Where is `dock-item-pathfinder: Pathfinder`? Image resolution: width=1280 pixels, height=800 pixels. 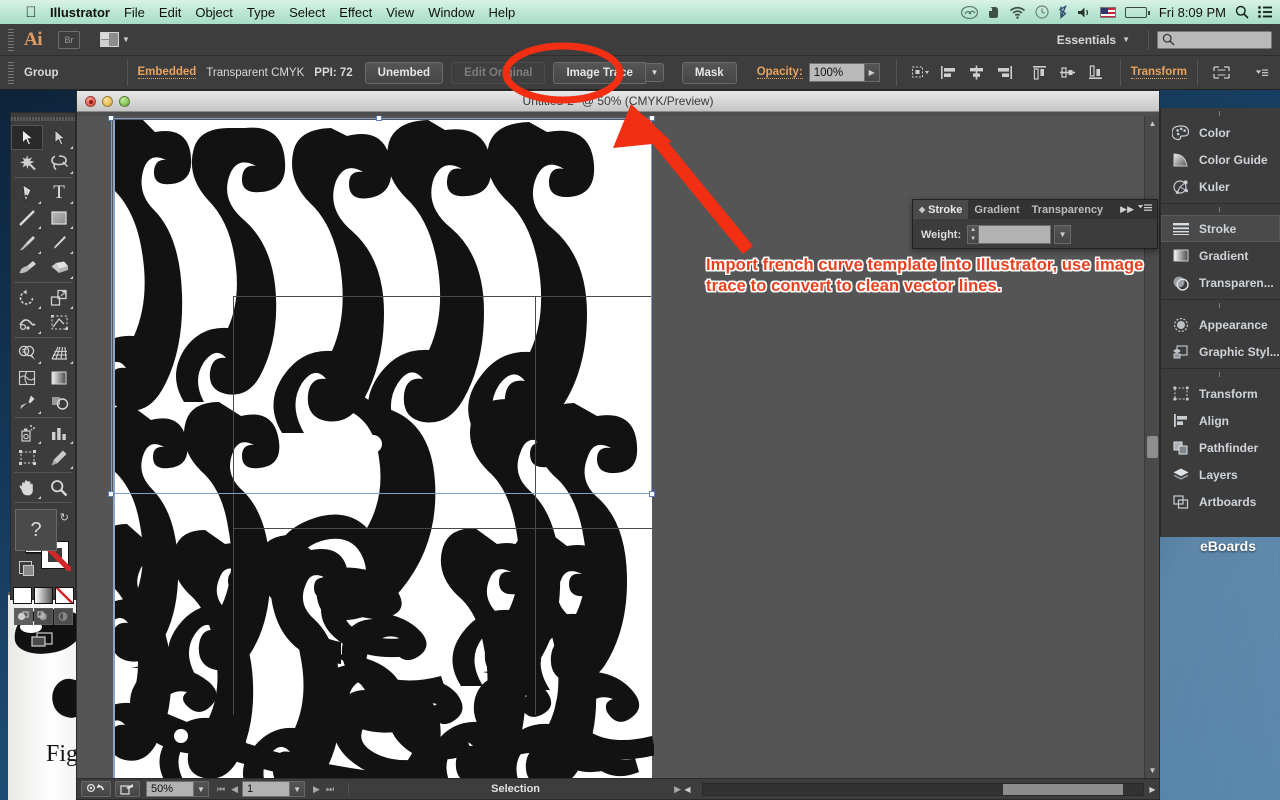 dock-item-pathfinder: Pathfinder is located at coordinates (1220, 447).